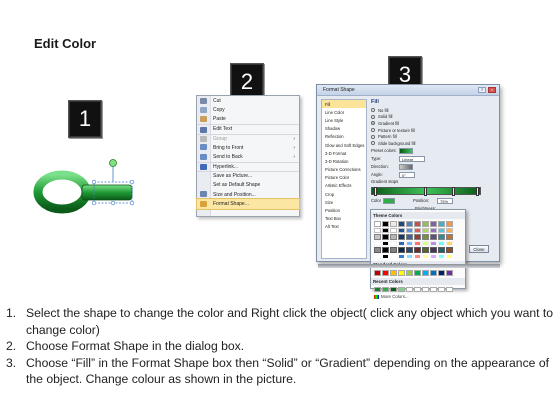  Describe the element at coordinates (434, 136) in the screenshot. I see `fill-option-row: Pattern fill` at that location.